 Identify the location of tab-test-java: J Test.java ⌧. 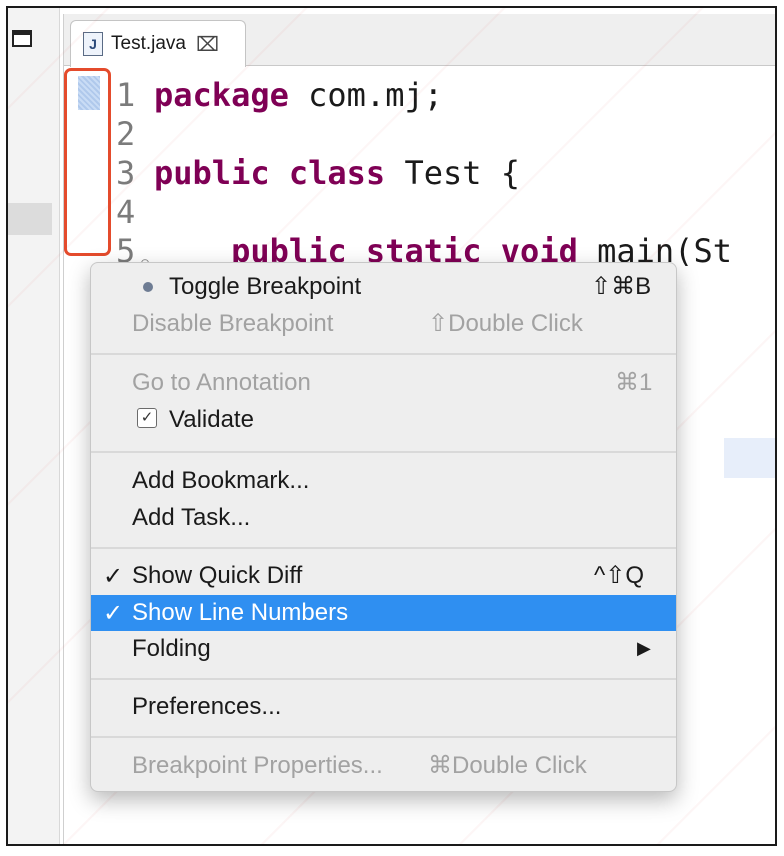
(158, 43).